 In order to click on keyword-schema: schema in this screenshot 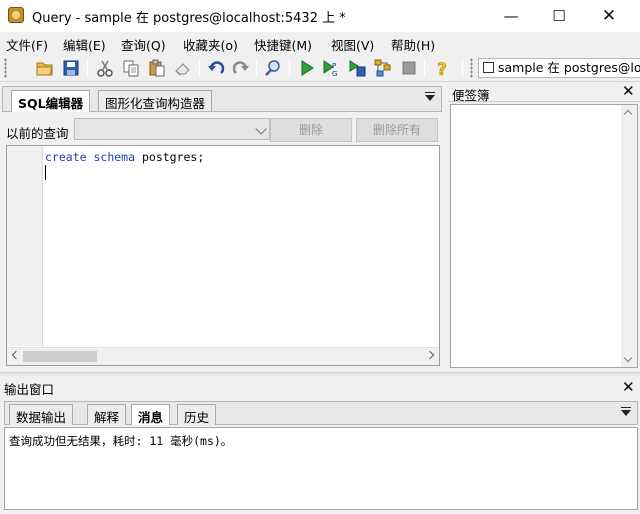, I will do `click(114, 157)`.